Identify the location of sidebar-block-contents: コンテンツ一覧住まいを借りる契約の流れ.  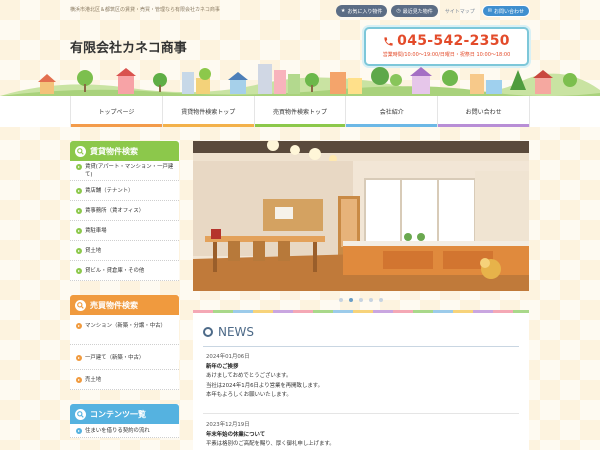
(124, 421).